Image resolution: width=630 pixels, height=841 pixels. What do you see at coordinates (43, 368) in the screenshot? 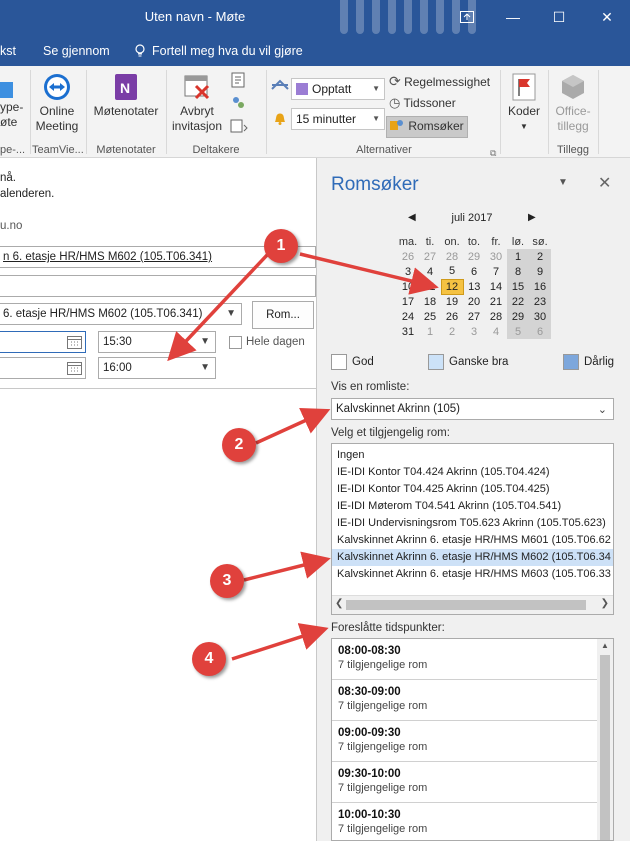
I see `end-date-field` at bounding box center [43, 368].